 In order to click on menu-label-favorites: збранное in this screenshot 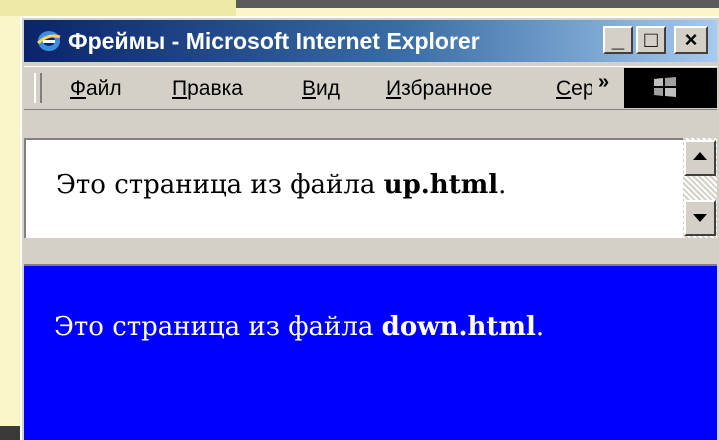, I will do `click(447, 88)`.